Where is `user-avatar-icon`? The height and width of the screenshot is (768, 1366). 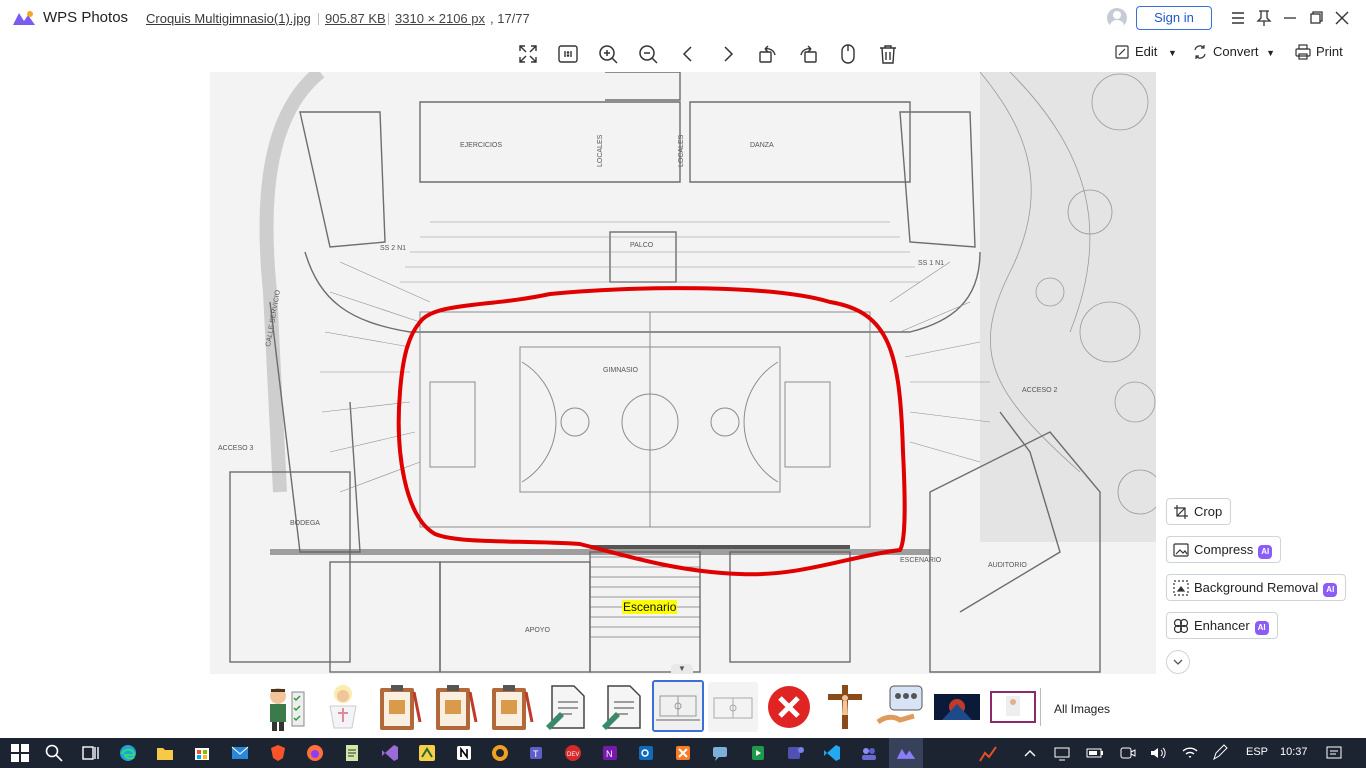
user-avatar-icon is located at coordinates (1117, 18).